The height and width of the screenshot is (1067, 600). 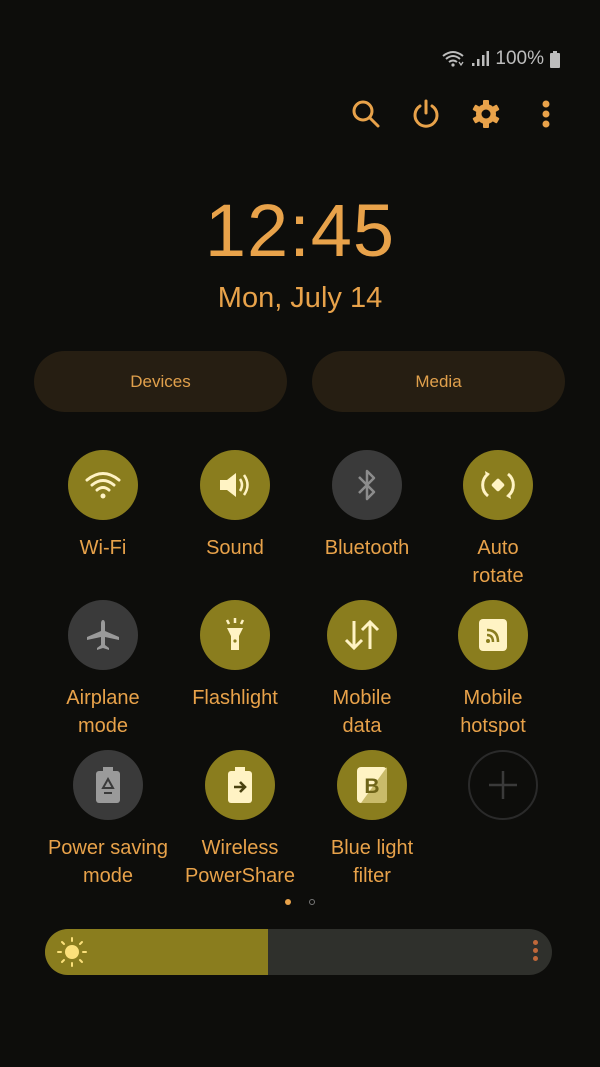 I want to click on tile-label: Flashlight, so click(x=235, y=698).